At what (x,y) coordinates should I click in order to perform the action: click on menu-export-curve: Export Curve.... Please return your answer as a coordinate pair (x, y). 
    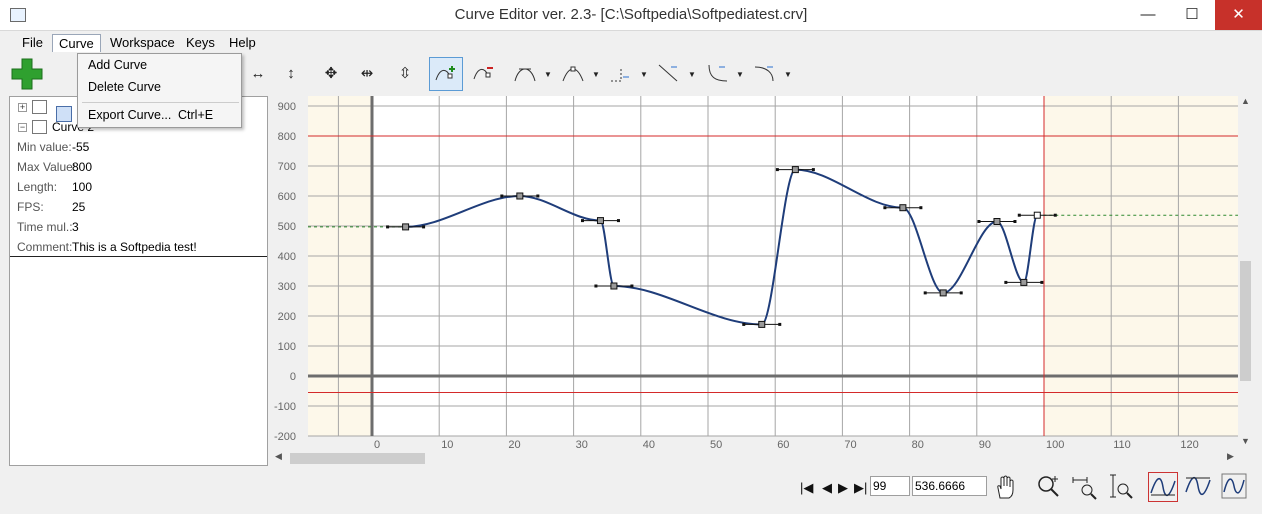
    Looking at the image, I should click on (129, 115).